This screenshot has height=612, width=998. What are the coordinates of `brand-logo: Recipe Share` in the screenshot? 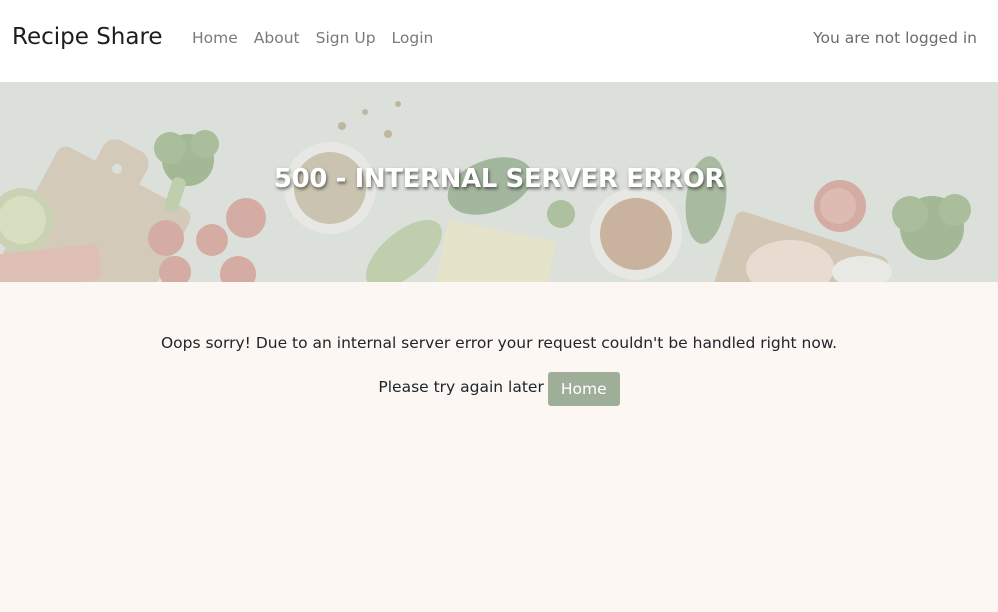 It's located at (87, 37).